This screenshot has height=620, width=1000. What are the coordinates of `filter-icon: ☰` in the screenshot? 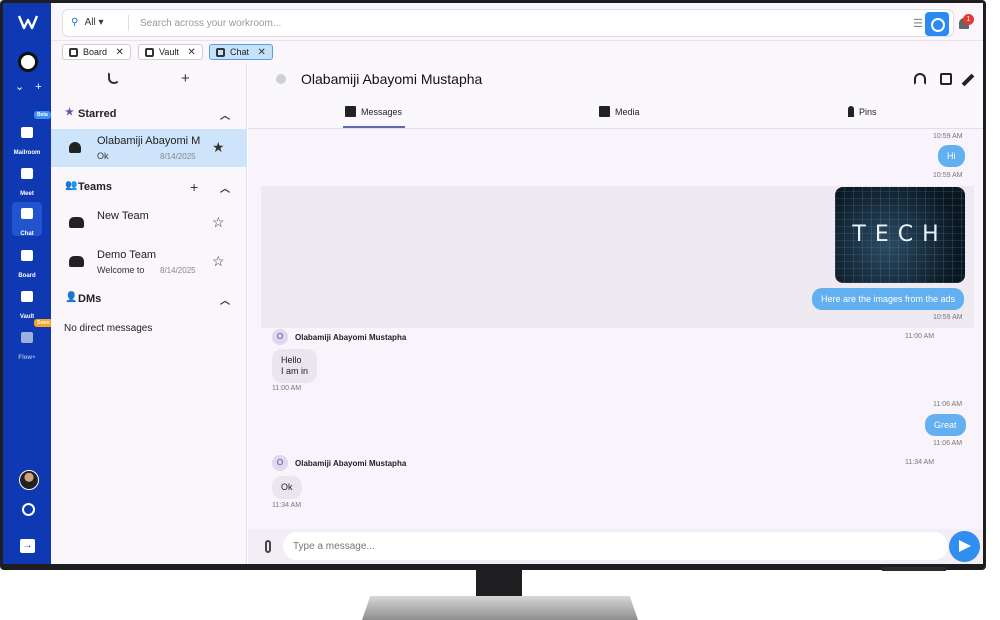 It's located at (918, 23).